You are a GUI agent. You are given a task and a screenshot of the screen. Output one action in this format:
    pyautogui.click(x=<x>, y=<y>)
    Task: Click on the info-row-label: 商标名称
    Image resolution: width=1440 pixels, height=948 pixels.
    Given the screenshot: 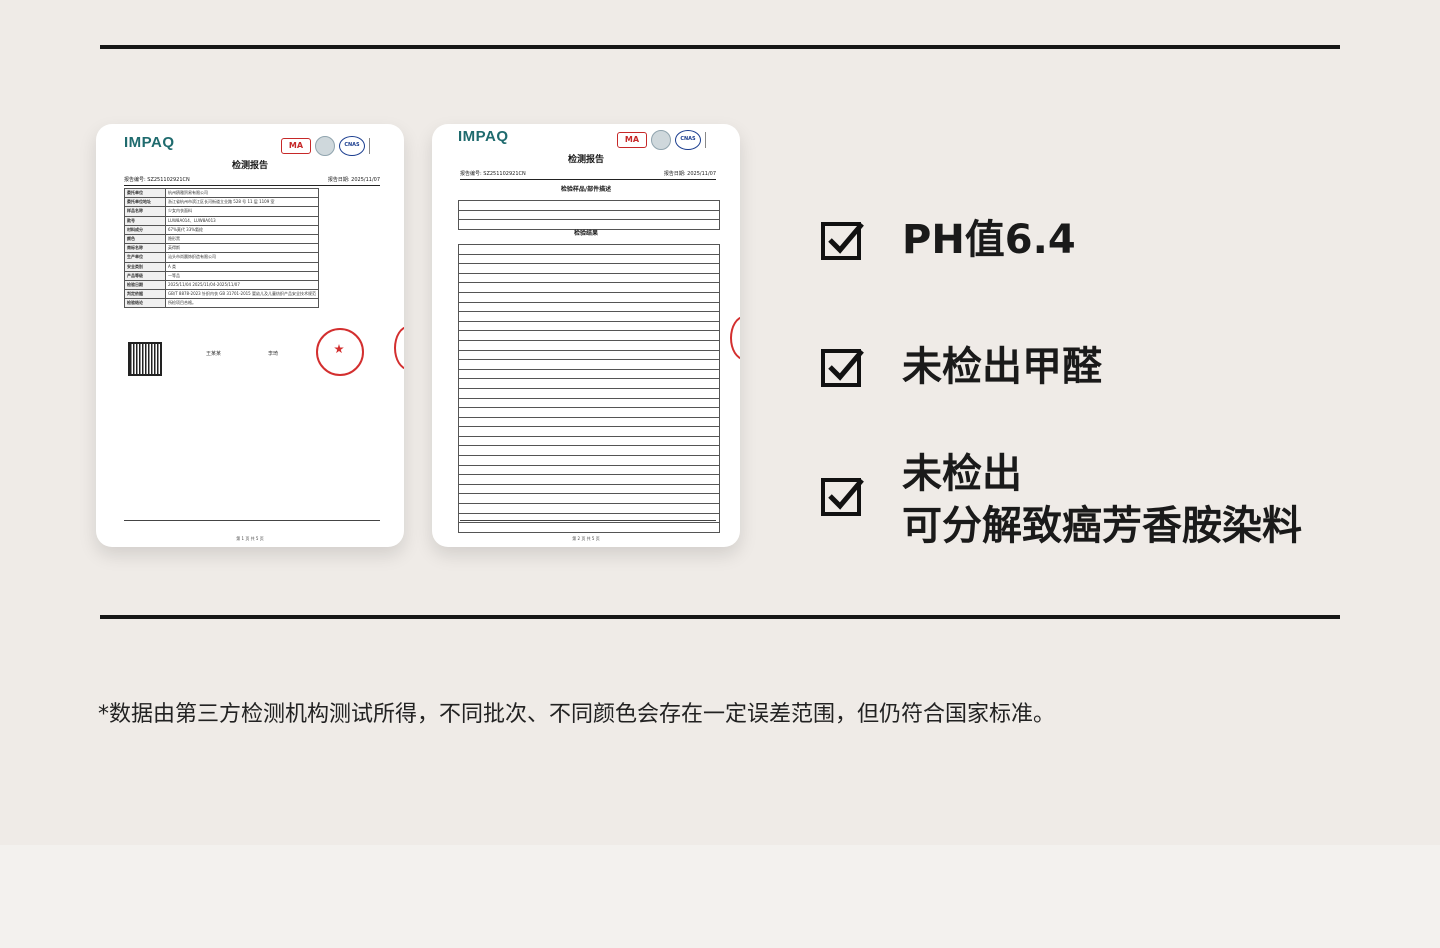 What is the action you would take?
    pyautogui.click(x=145, y=248)
    